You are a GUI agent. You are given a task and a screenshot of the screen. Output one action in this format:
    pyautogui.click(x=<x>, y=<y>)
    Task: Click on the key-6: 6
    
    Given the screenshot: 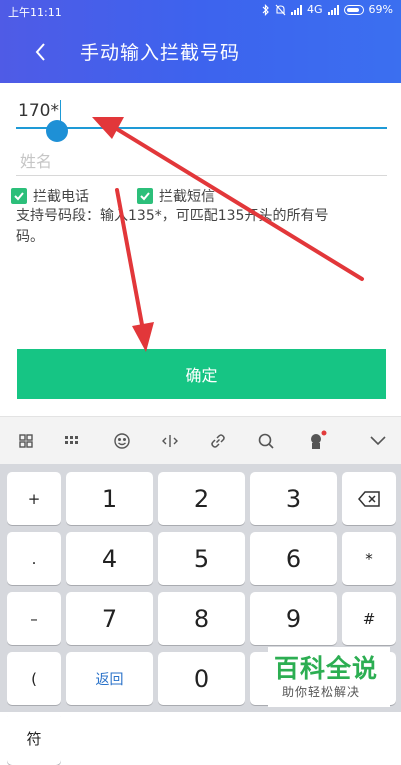 What is the action you would take?
    pyautogui.click(x=293, y=558)
    